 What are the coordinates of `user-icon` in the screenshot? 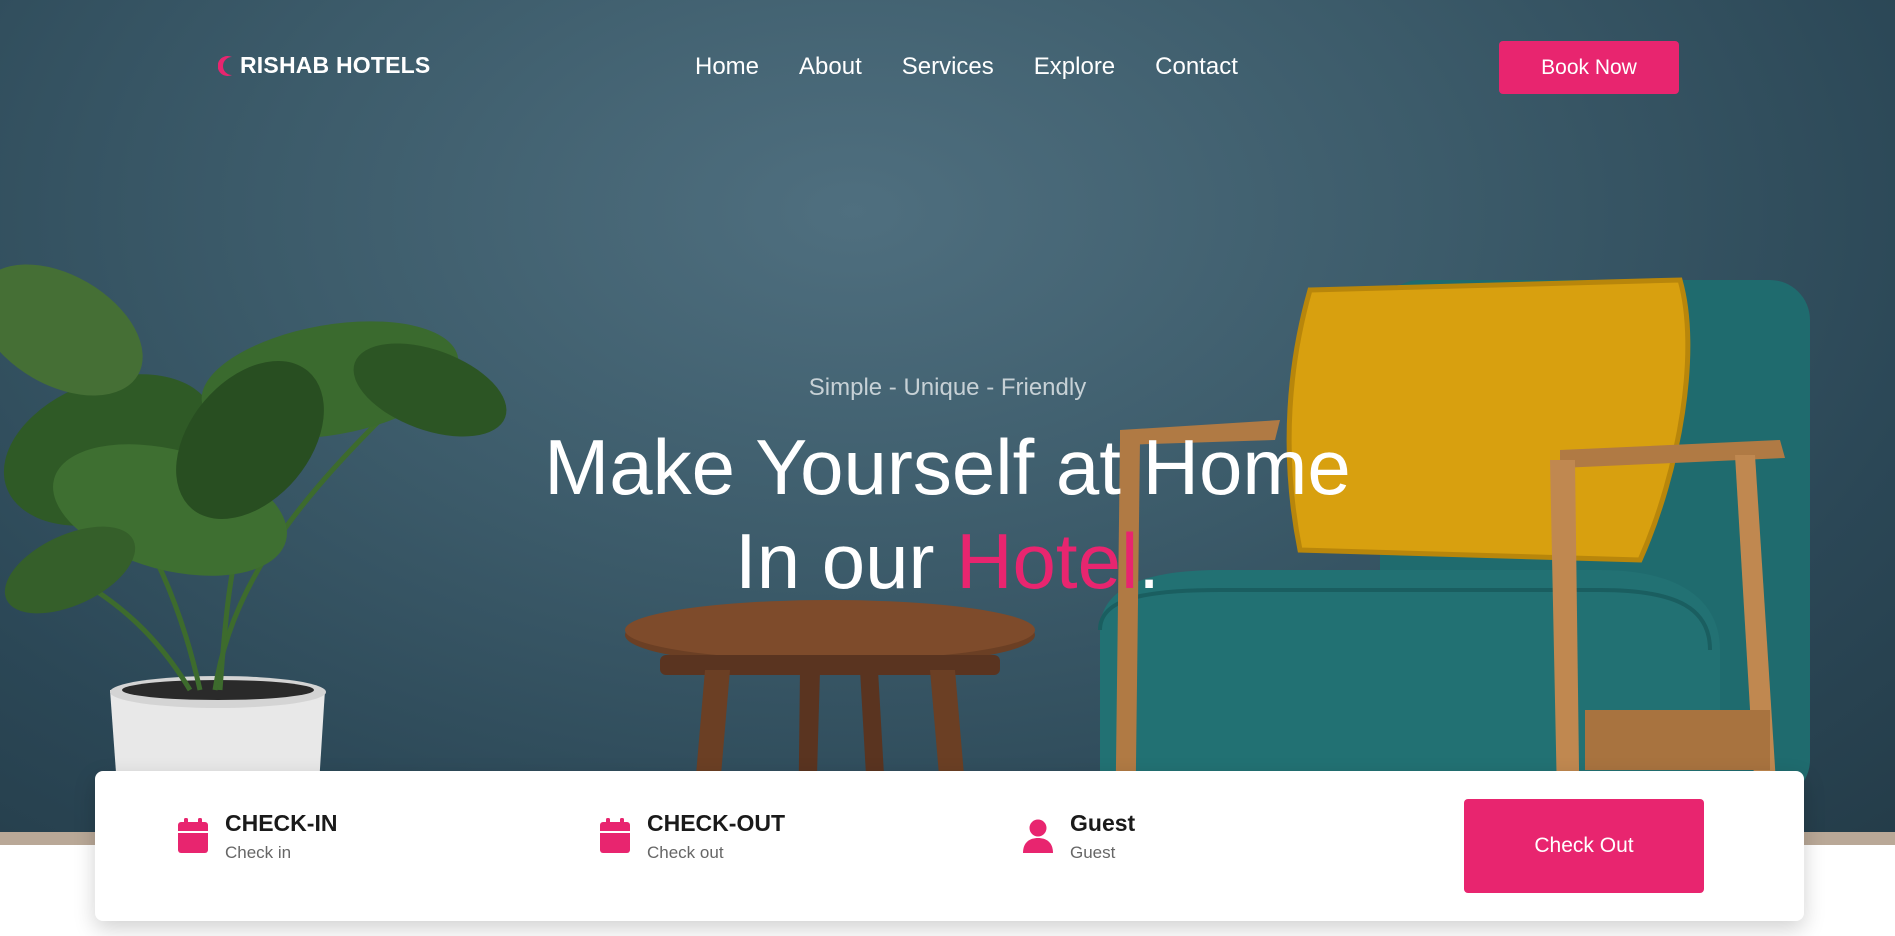 It's located at (1038, 836).